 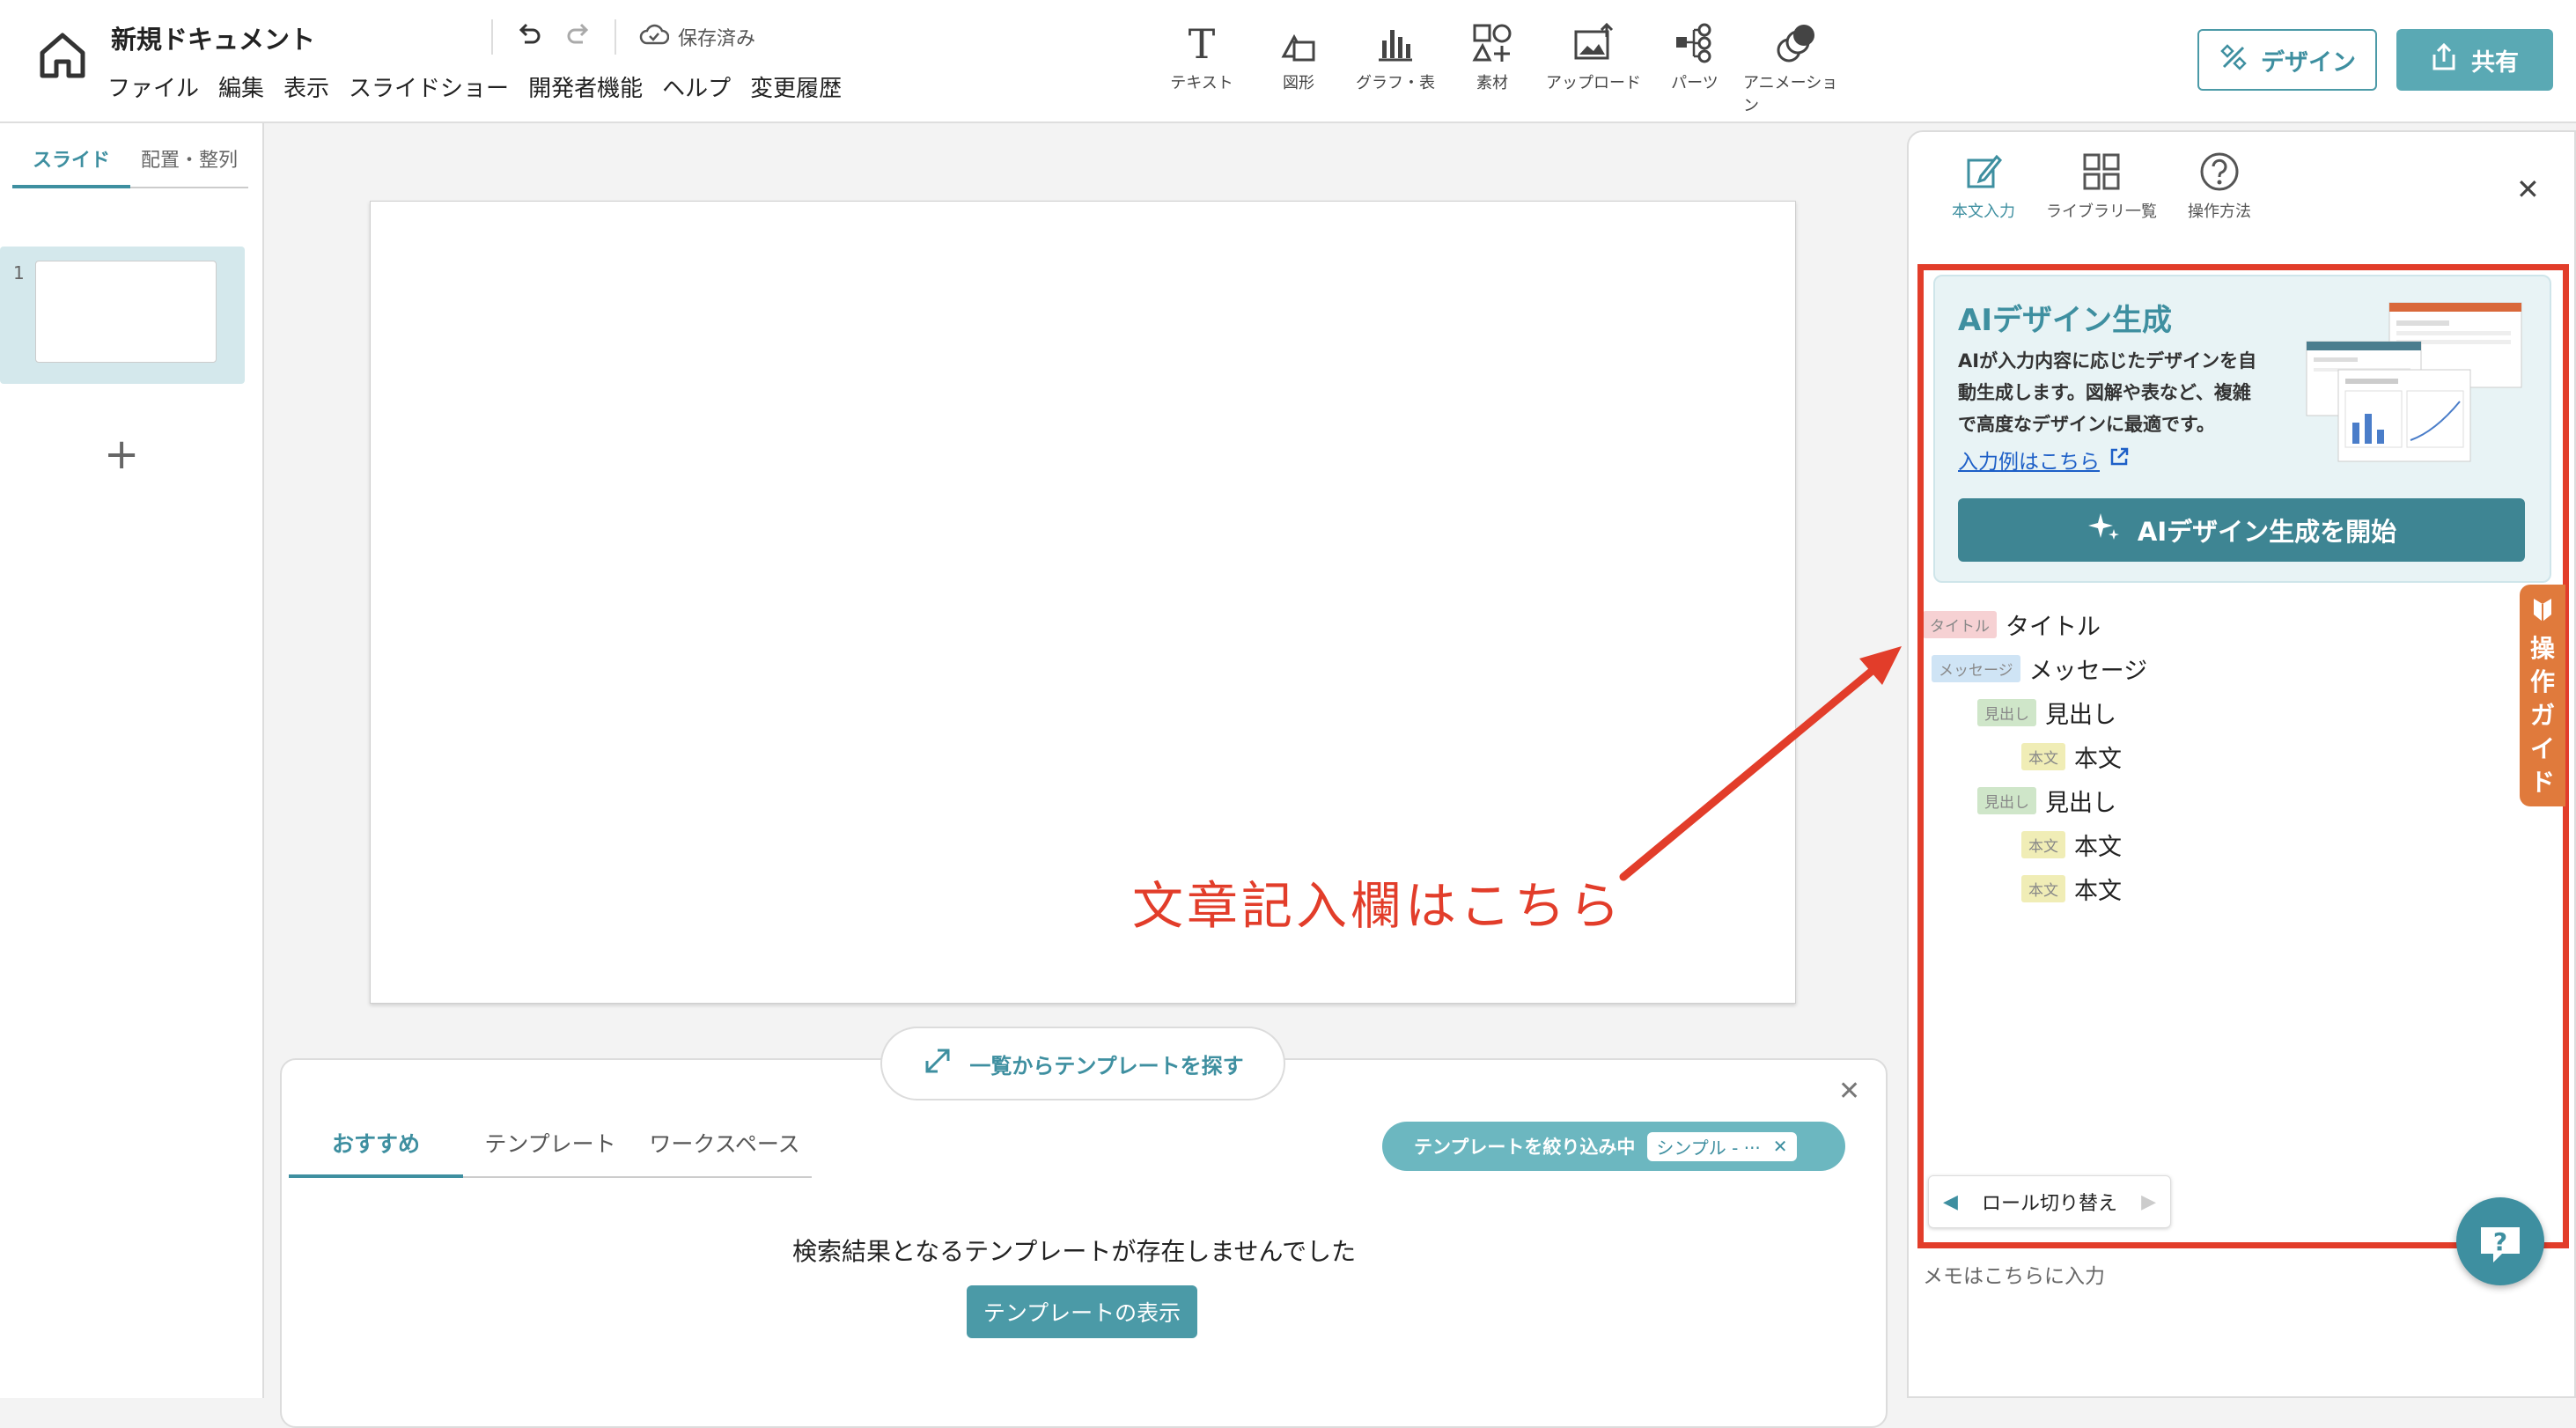 I want to click on operation-guide-tab: 操 作 ガ イ ド, so click(x=2542, y=695).